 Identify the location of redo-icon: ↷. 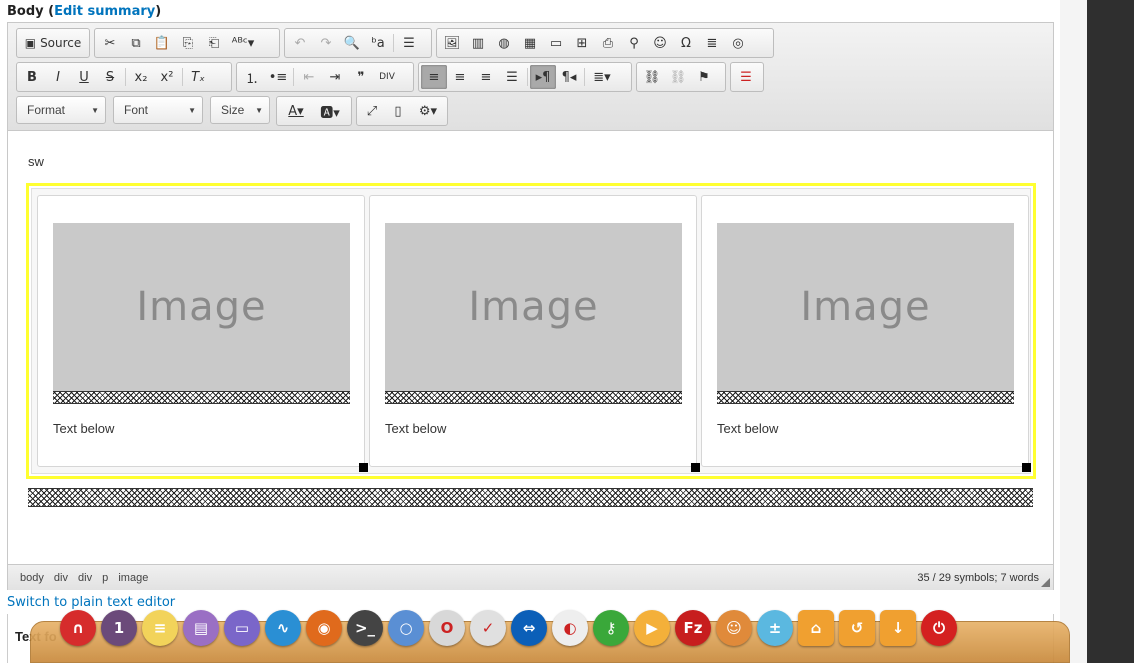
(326, 43).